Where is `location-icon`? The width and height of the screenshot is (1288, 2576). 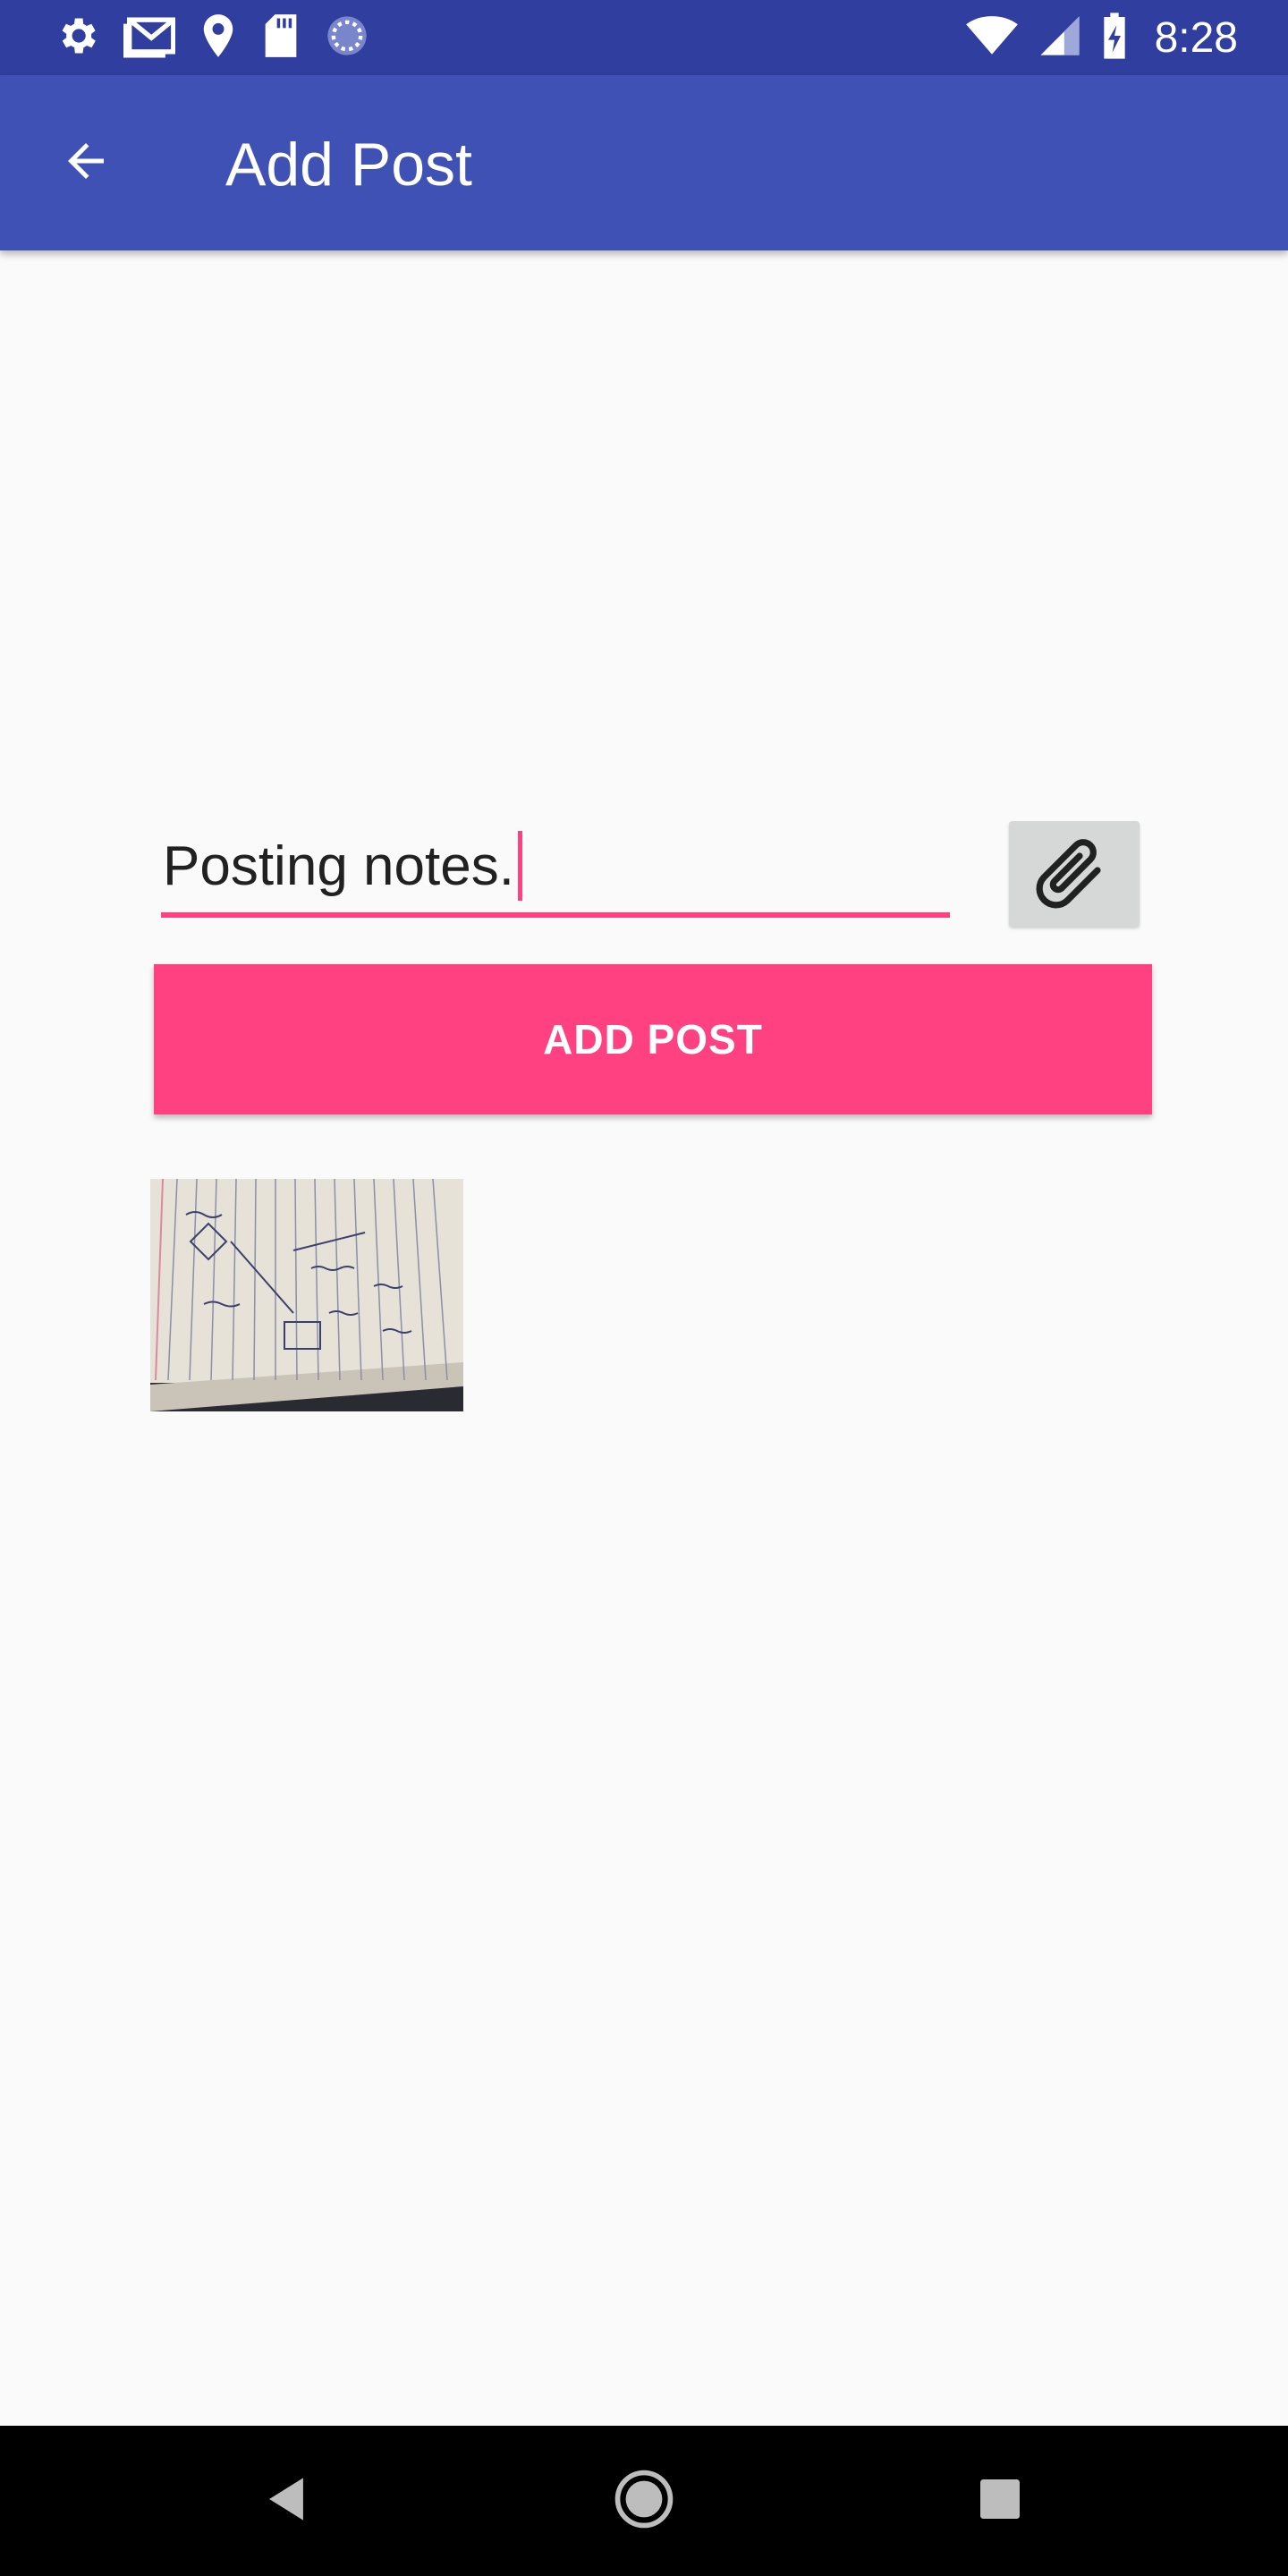 location-icon is located at coordinates (218, 38).